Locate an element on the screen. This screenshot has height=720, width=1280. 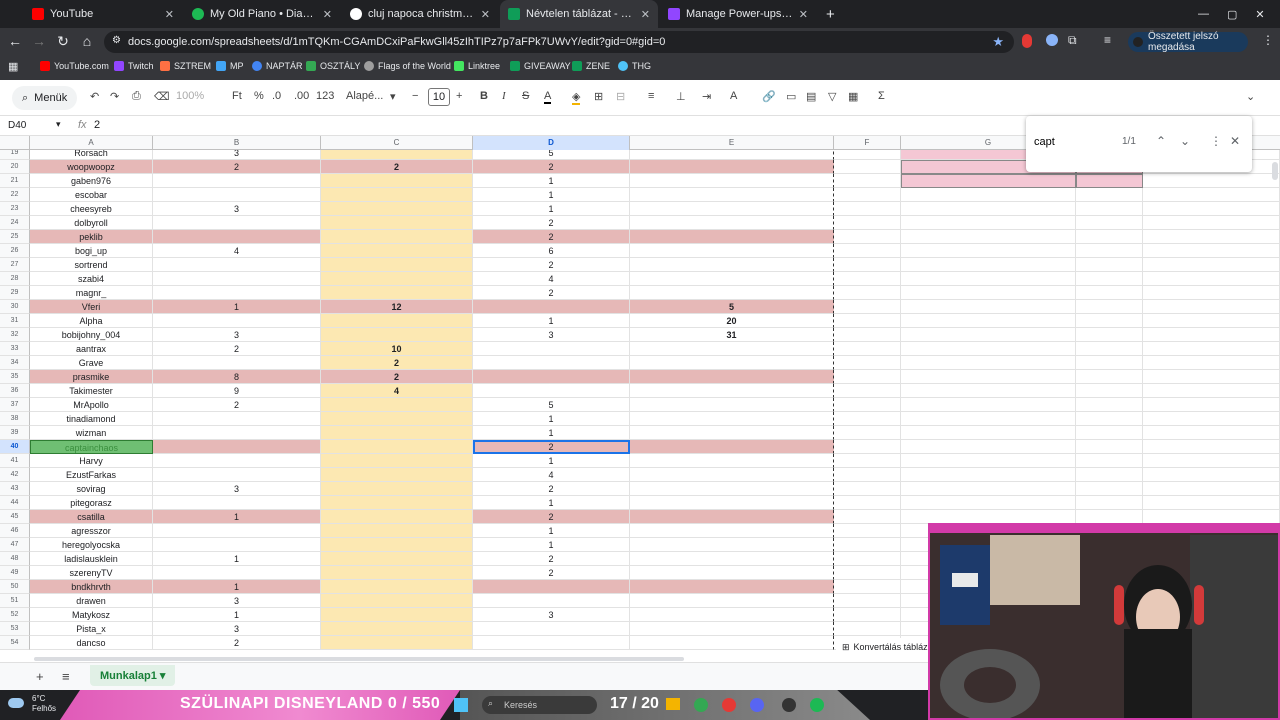
cell-h22 is located at coordinates (1109, 195).